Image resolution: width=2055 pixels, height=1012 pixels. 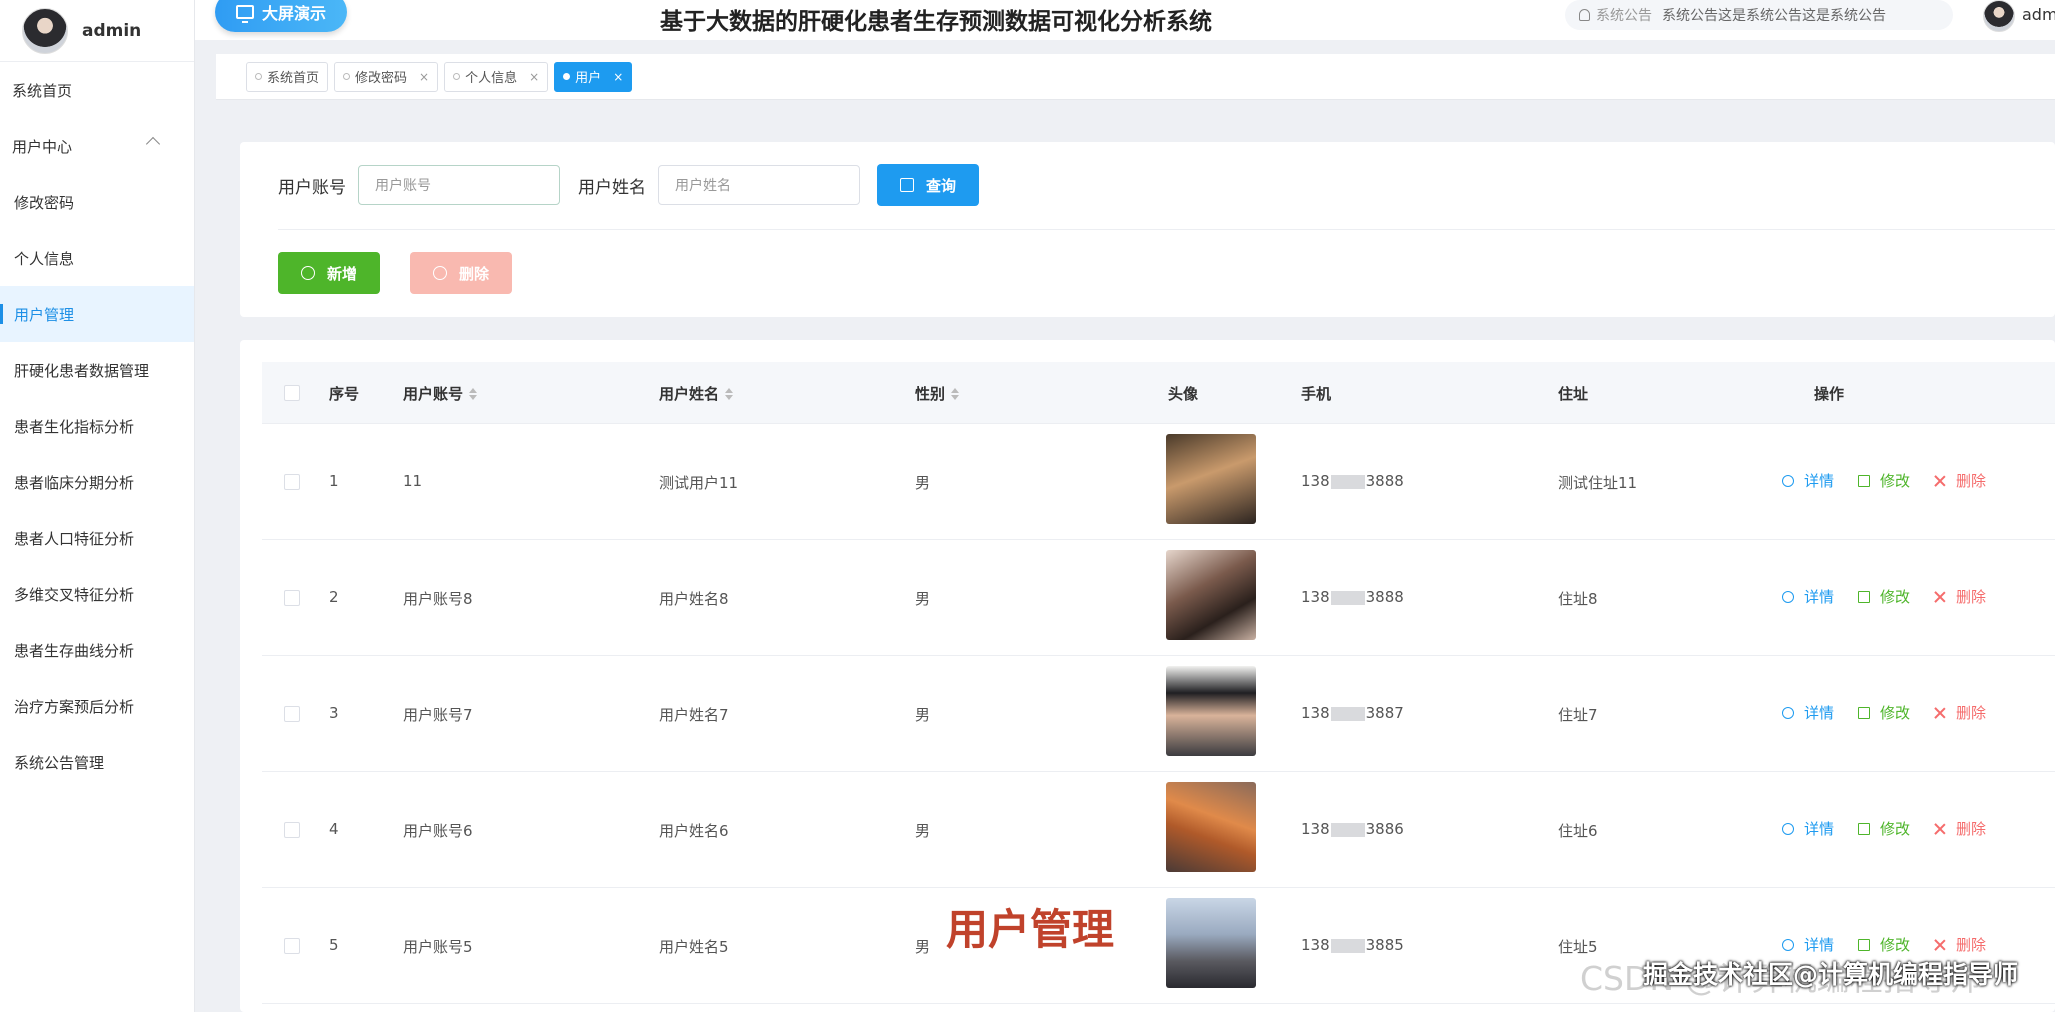 I want to click on phone-suffix: 3886, so click(x=1384, y=829).